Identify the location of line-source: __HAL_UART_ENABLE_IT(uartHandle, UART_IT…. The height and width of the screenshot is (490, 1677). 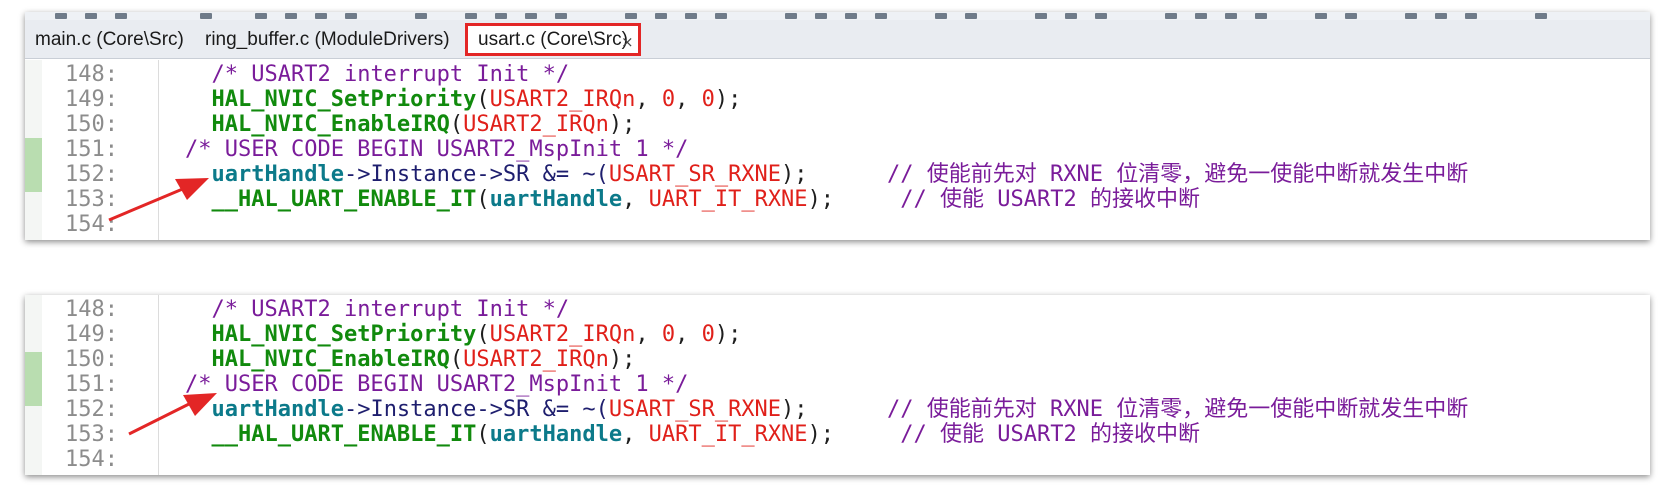
(692, 200).